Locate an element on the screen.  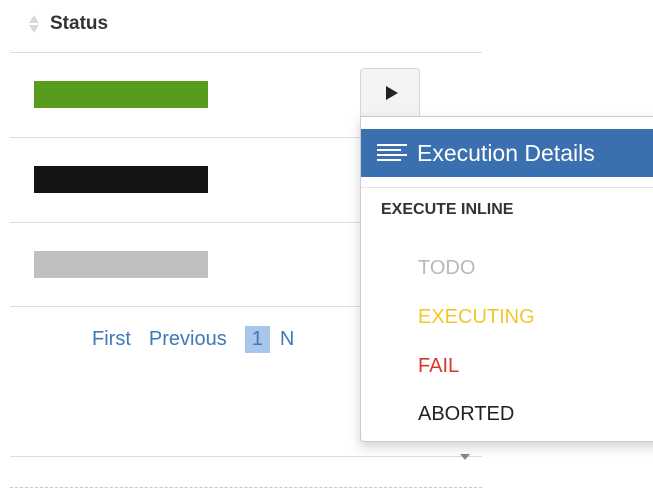
status-header-label: Status is located at coordinates (79, 23).